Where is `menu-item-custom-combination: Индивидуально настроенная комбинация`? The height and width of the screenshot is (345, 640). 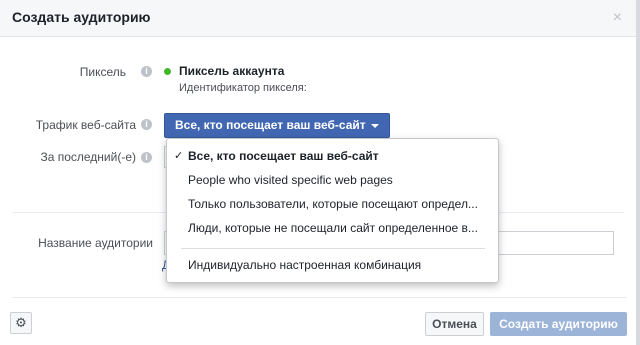
menu-item-custom-combination: Индивидуально настроенная комбинация is located at coordinates (332, 265).